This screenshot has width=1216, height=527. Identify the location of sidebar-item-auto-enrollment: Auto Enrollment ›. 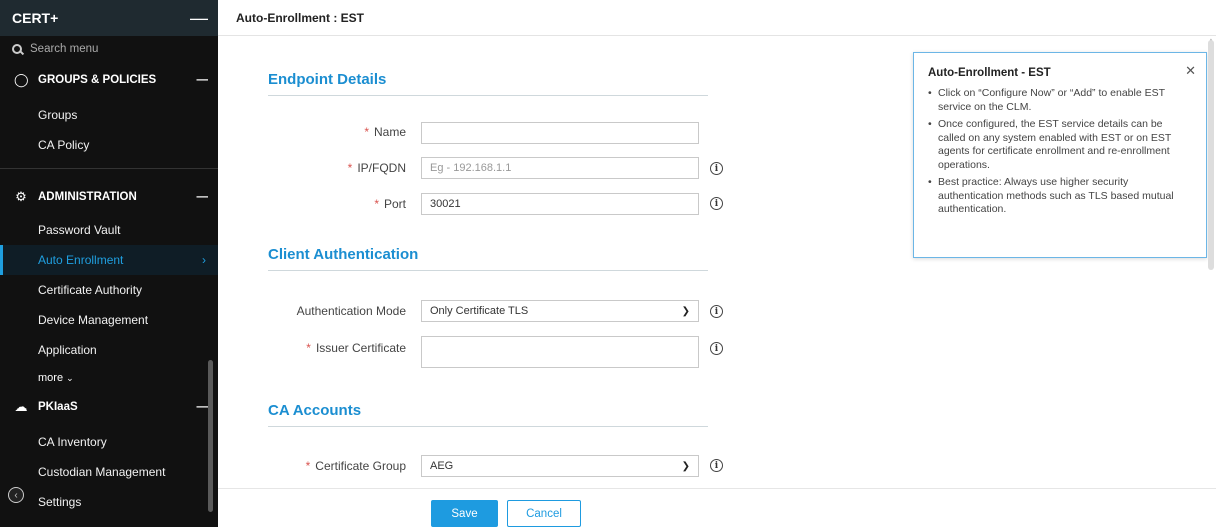
(109, 260).